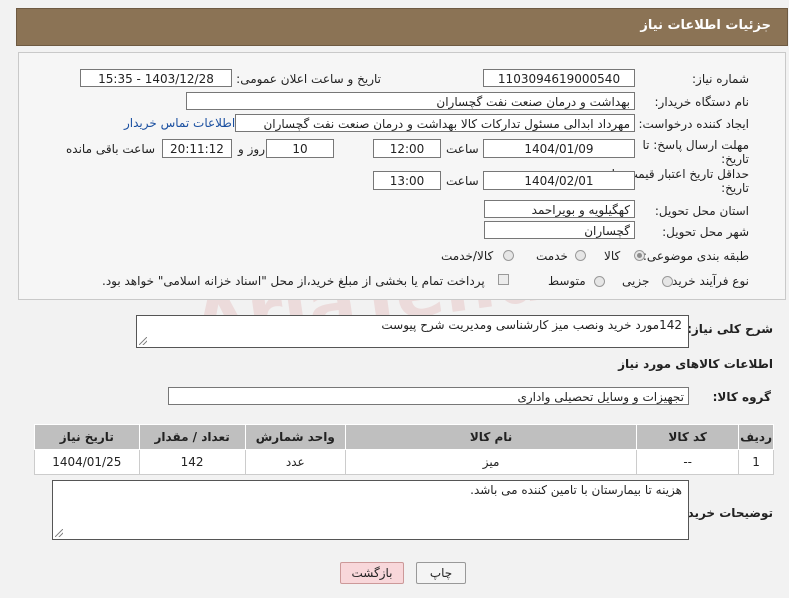 The height and width of the screenshot is (598, 789). Describe the element at coordinates (667, 281) in the screenshot. I see `process-partial-radio` at that location.